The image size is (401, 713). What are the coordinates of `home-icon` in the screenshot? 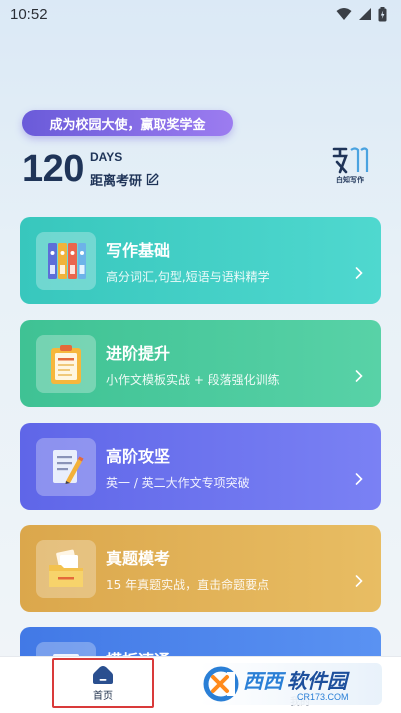 It's located at (103, 674).